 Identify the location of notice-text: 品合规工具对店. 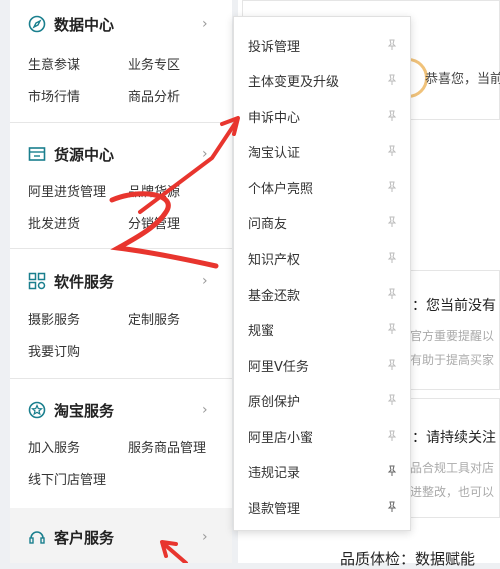
(452, 468).